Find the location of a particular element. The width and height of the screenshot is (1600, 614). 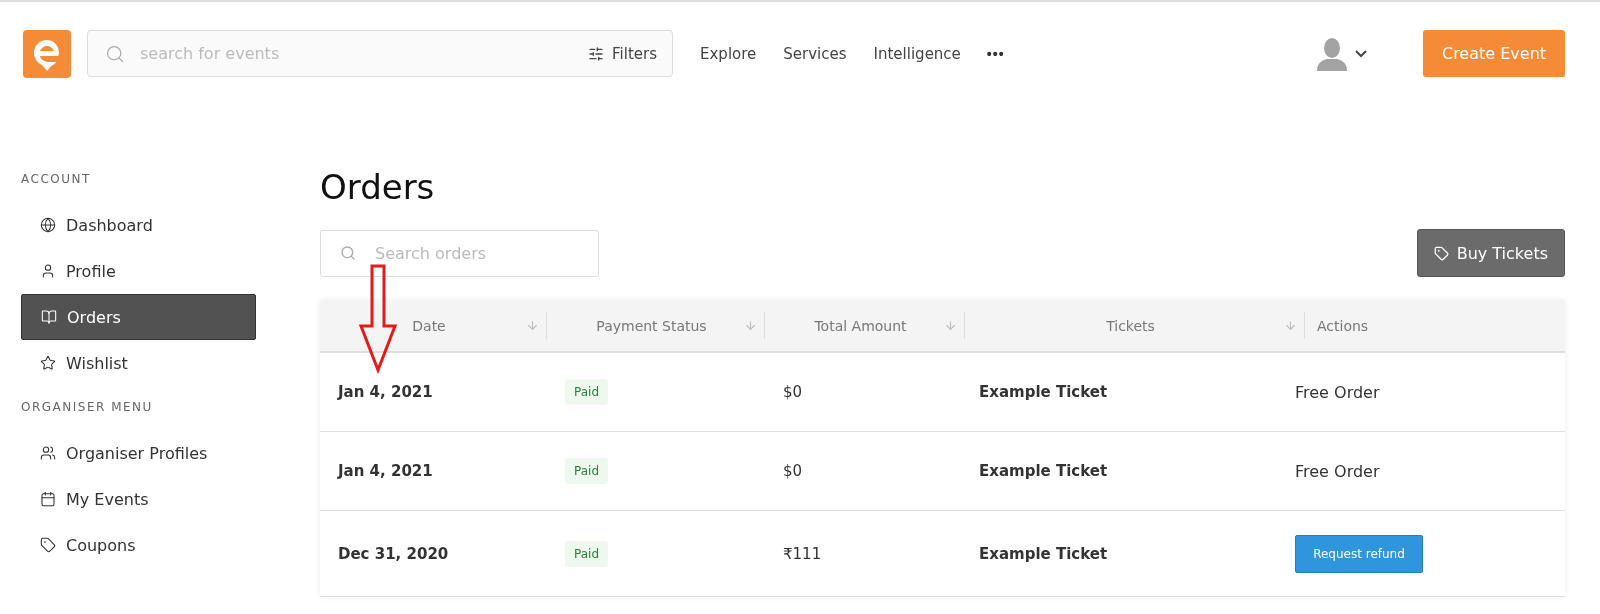

users-icon is located at coordinates (48, 453).